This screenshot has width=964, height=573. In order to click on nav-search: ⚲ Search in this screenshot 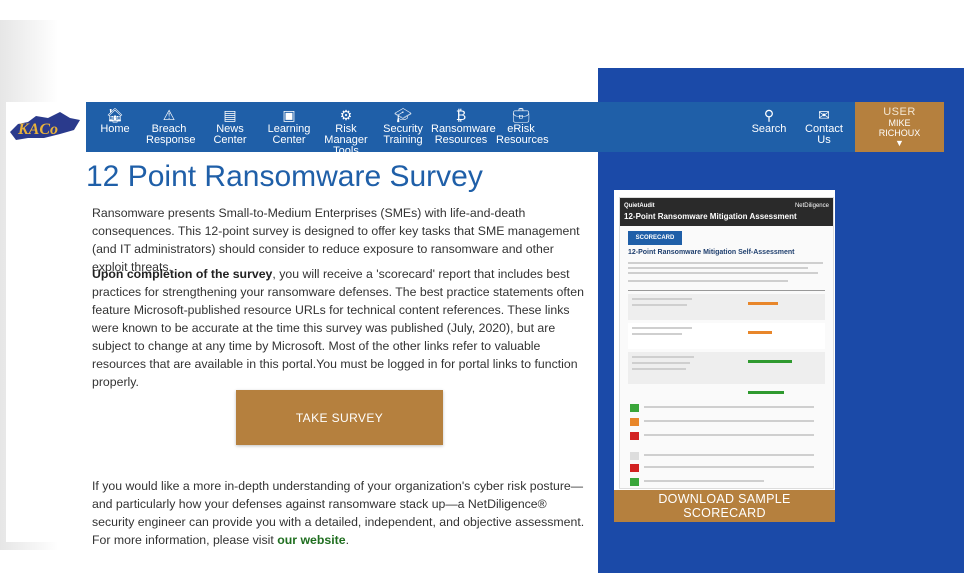, I will do `click(769, 127)`.